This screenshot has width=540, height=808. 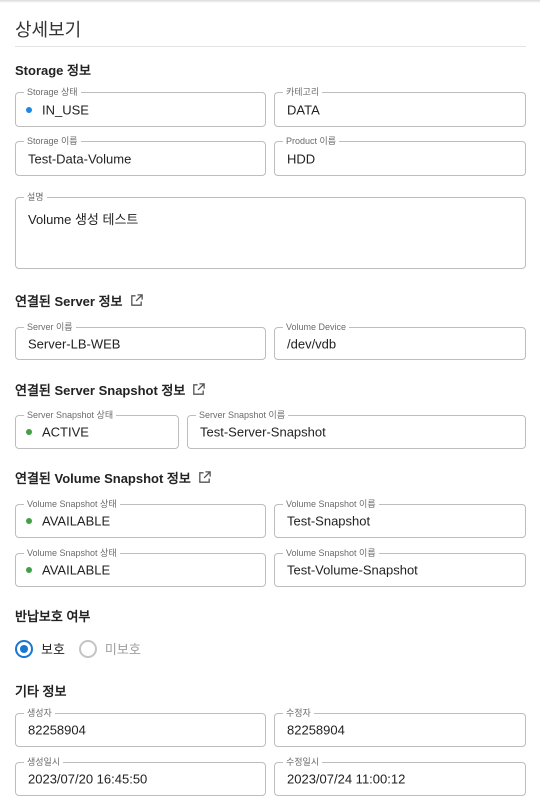 What do you see at coordinates (57, 730) in the screenshot?
I see `creator-value: 82258904` at bounding box center [57, 730].